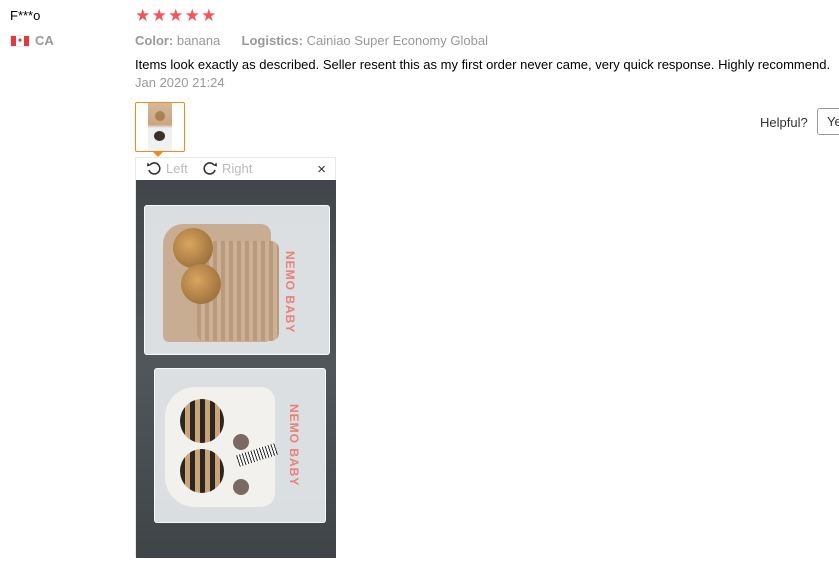 This screenshot has width=839, height=571. What do you see at coordinates (210, 168) in the screenshot?
I see `rotate-right-icon` at bounding box center [210, 168].